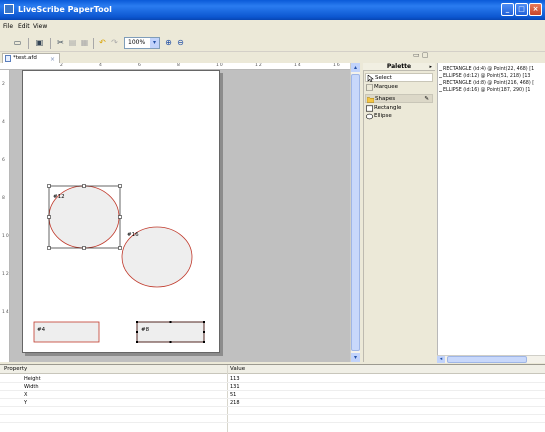 The image size is (545, 432). What do you see at coordinates (355, 67) in the screenshot?
I see `scroll-up-icon: ▴` at bounding box center [355, 67].